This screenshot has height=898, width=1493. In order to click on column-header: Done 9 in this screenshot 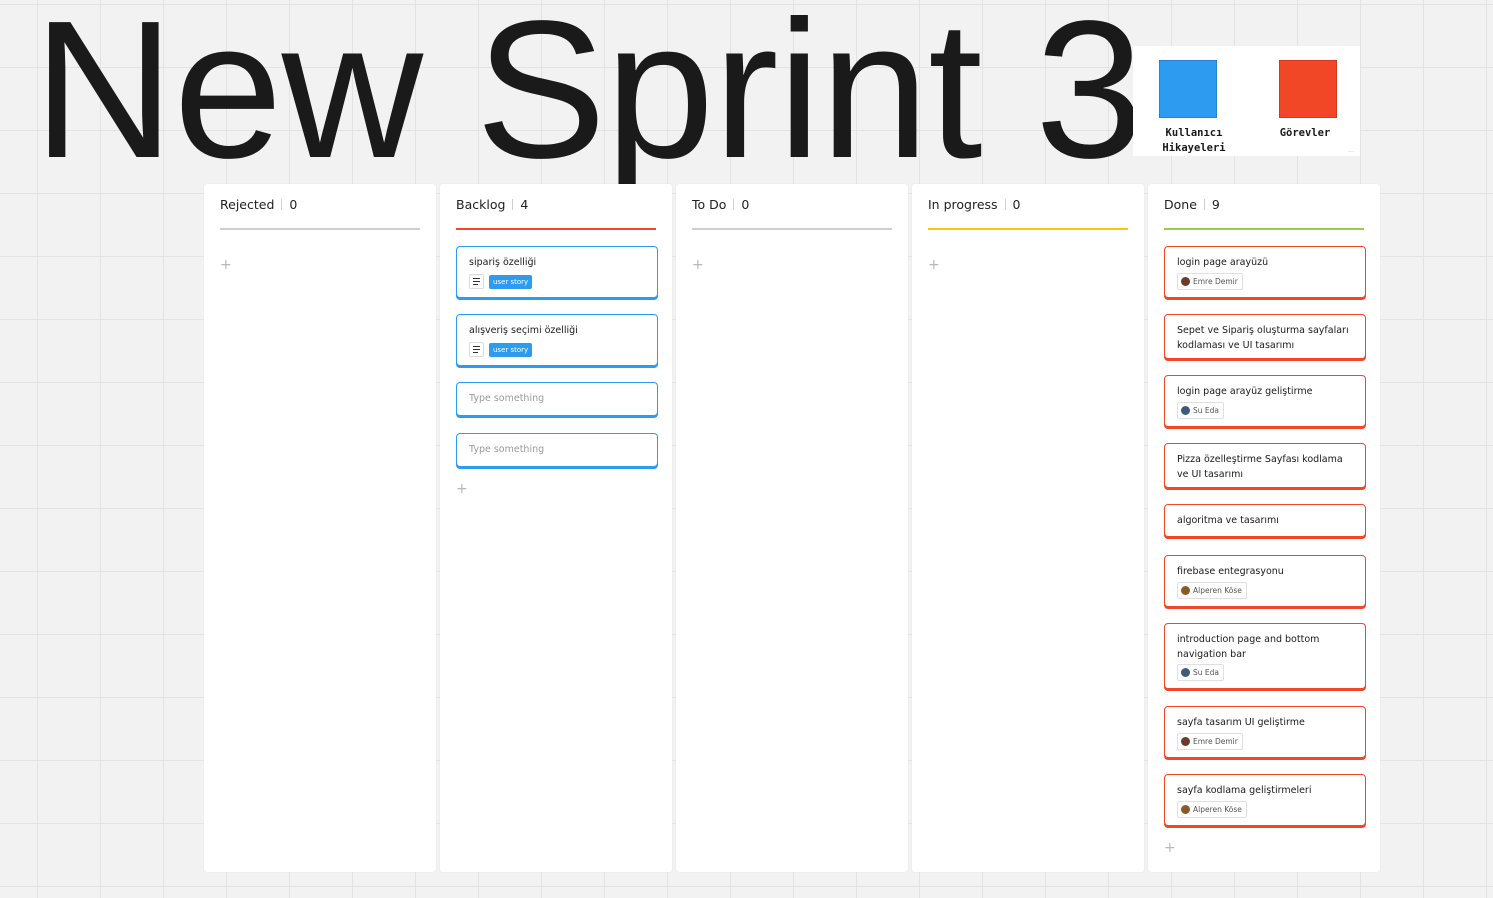, I will do `click(1192, 205)`.